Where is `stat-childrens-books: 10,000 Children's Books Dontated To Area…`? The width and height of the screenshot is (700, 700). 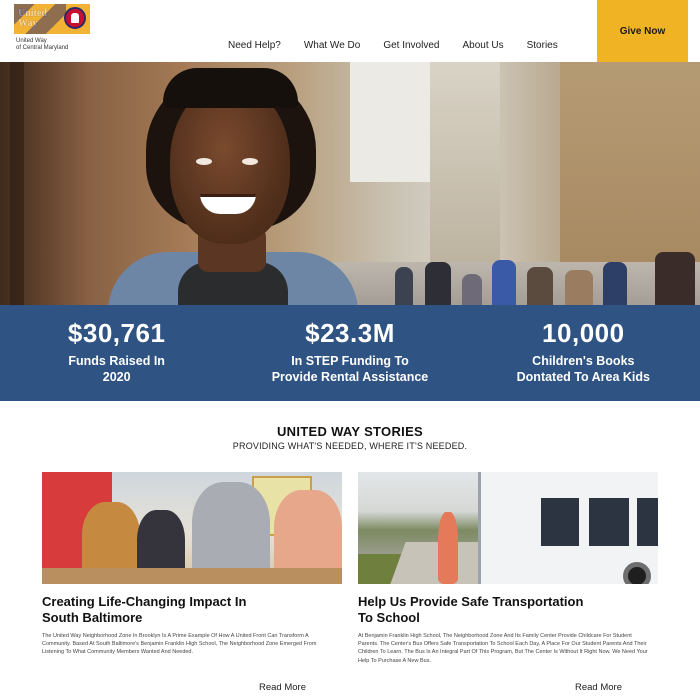
stat-childrens-books: 10,000 Children's Books Dontated To Area… is located at coordinates (583, 353).